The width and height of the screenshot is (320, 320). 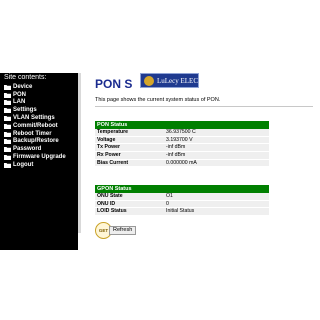 I want to click on sidebar-item-label: Logout, so click(x=23, y=164).